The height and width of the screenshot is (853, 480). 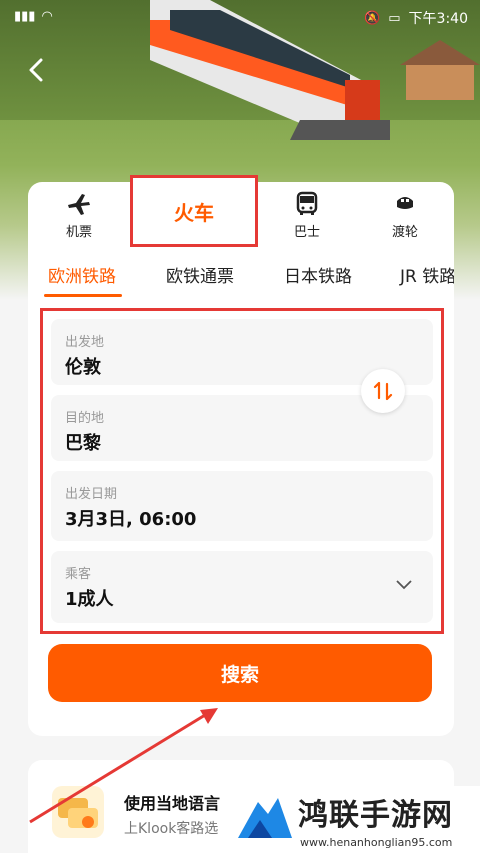 I want to click on swap-icon, so click(x=383, y=391).